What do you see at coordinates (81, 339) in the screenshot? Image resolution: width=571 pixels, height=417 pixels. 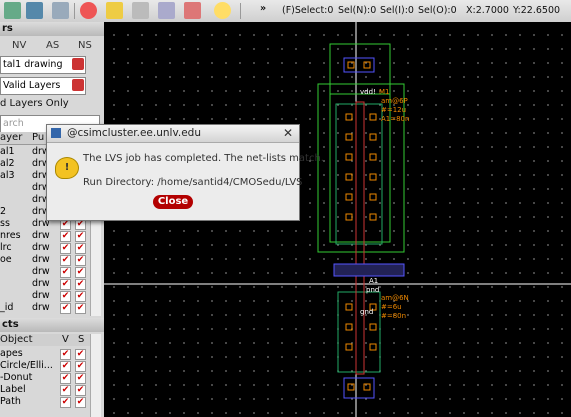 I see `s-col-header: S` at bounding box center [81, 339].